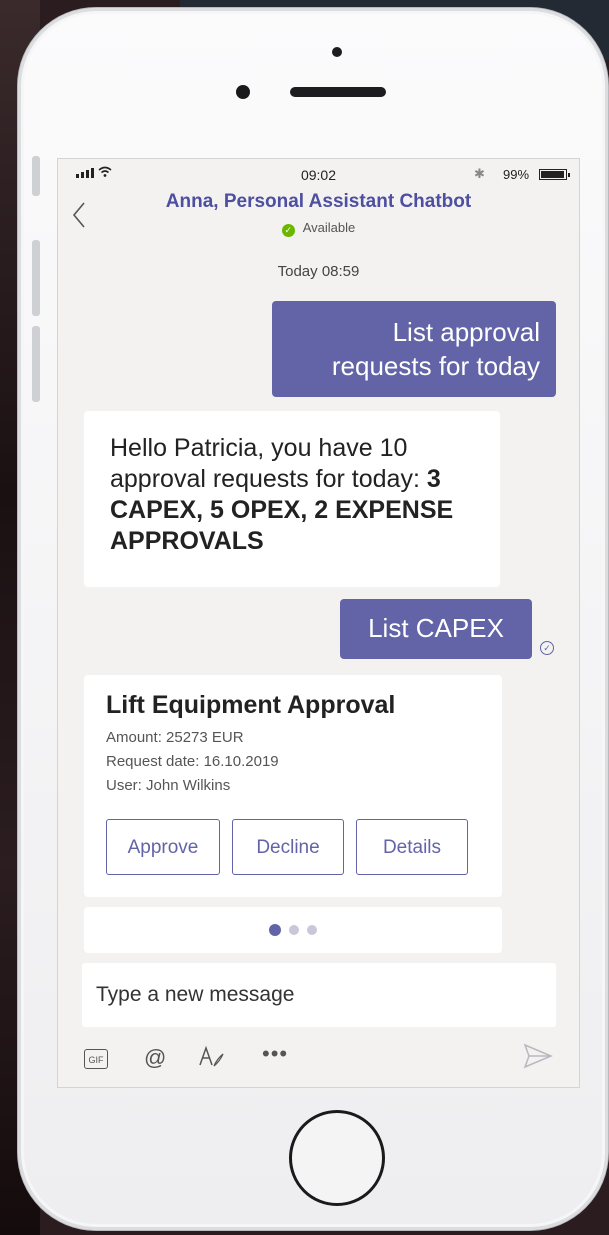  I want to click on earpiece-speaker, so click(338, 92).